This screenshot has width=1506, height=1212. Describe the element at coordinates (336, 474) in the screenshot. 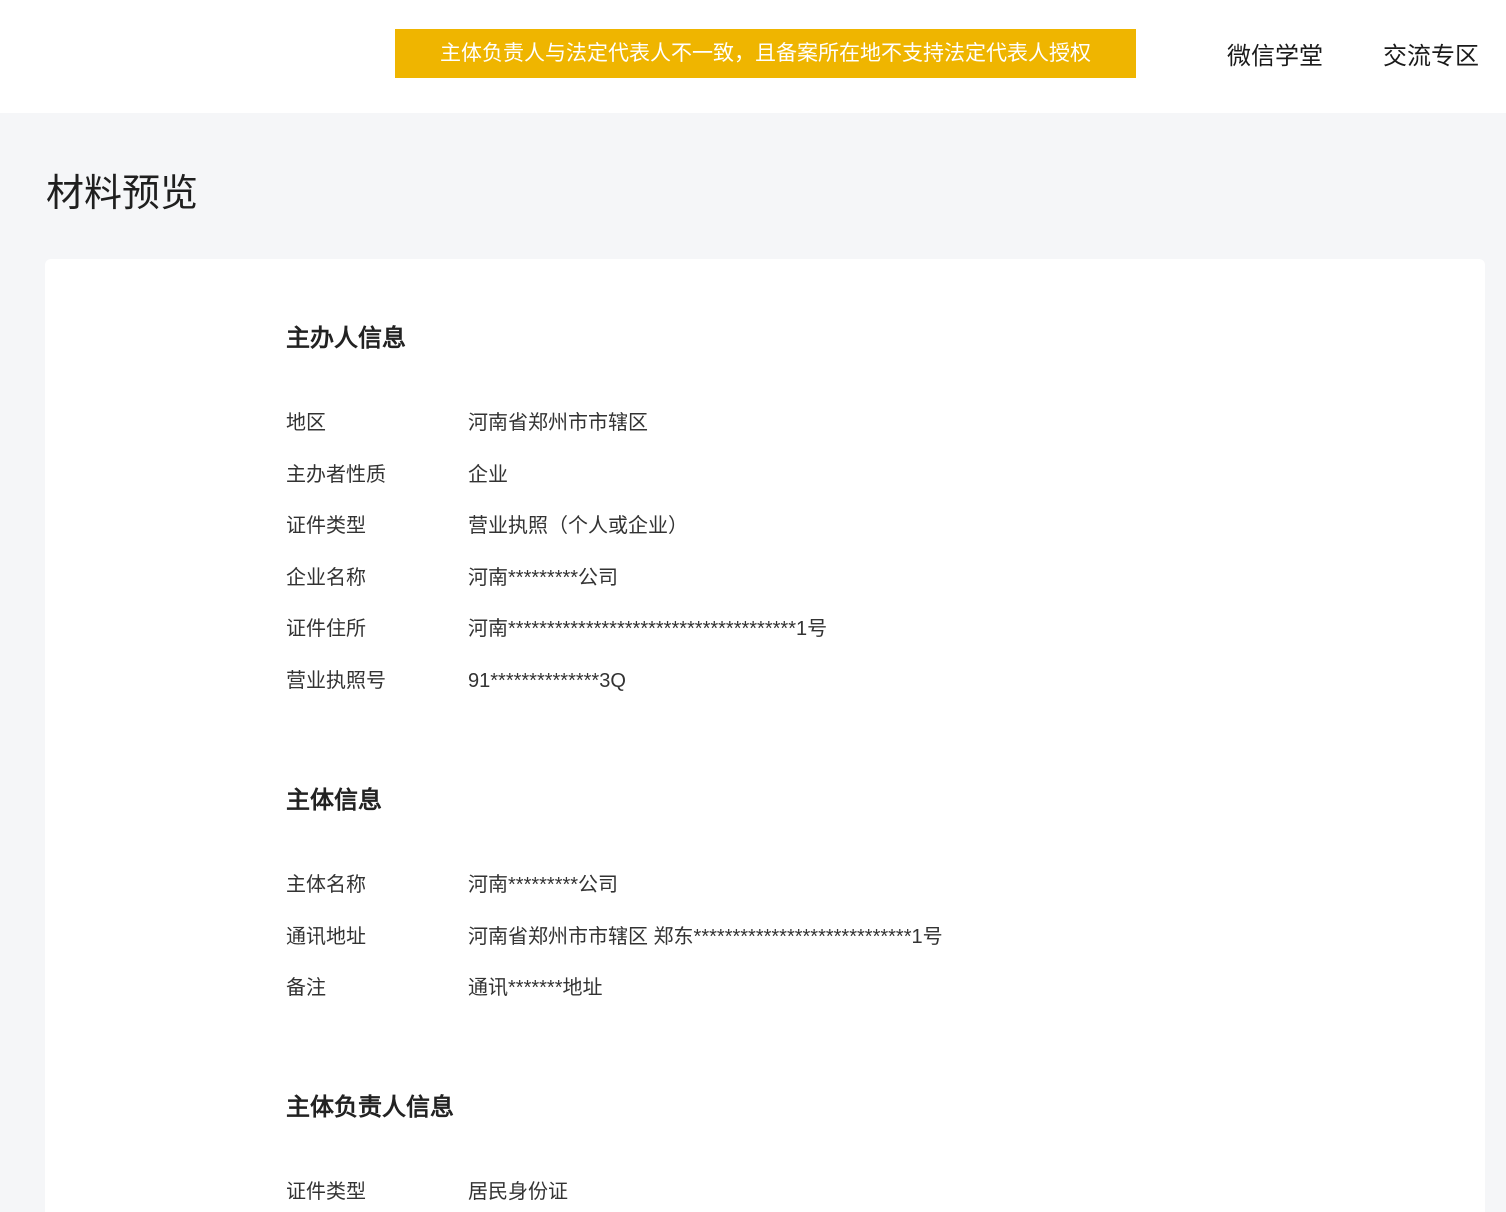

I see `field-label: 主办者性质` at that location.